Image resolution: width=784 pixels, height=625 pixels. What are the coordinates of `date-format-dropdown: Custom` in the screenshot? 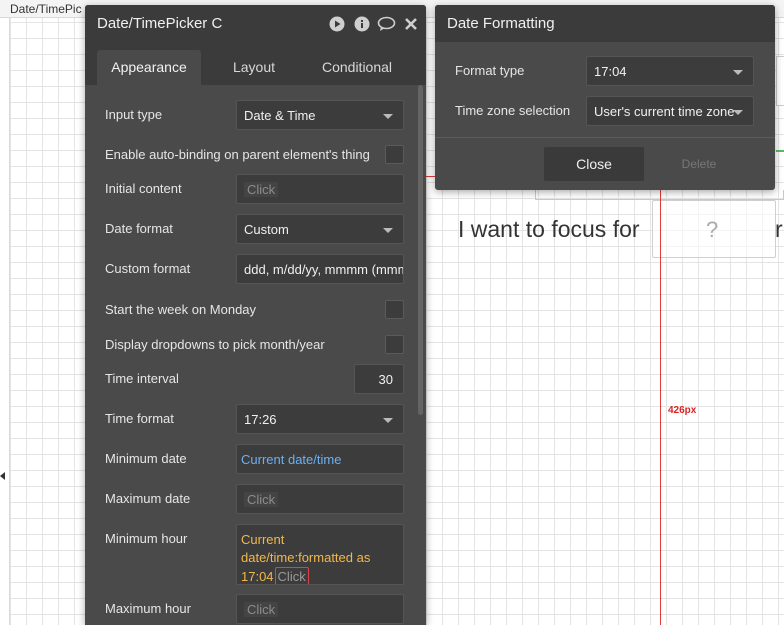 It's located at (320, 229).